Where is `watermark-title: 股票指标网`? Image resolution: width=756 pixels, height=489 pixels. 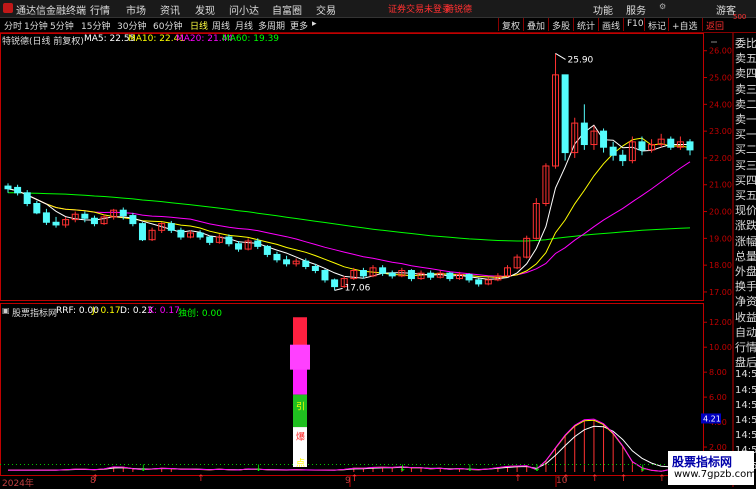
watermark-title: 股票指标网 is located at coordinates (702, 462).